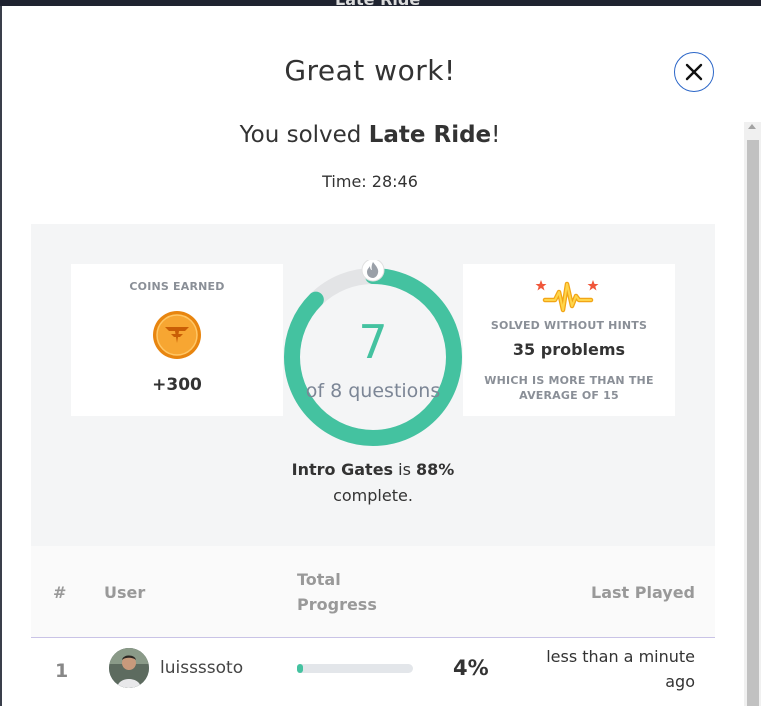  What do you see at coordinates (373, 271) in the screenshot?
I see `flame-icon` at bounding box center [373, 271].